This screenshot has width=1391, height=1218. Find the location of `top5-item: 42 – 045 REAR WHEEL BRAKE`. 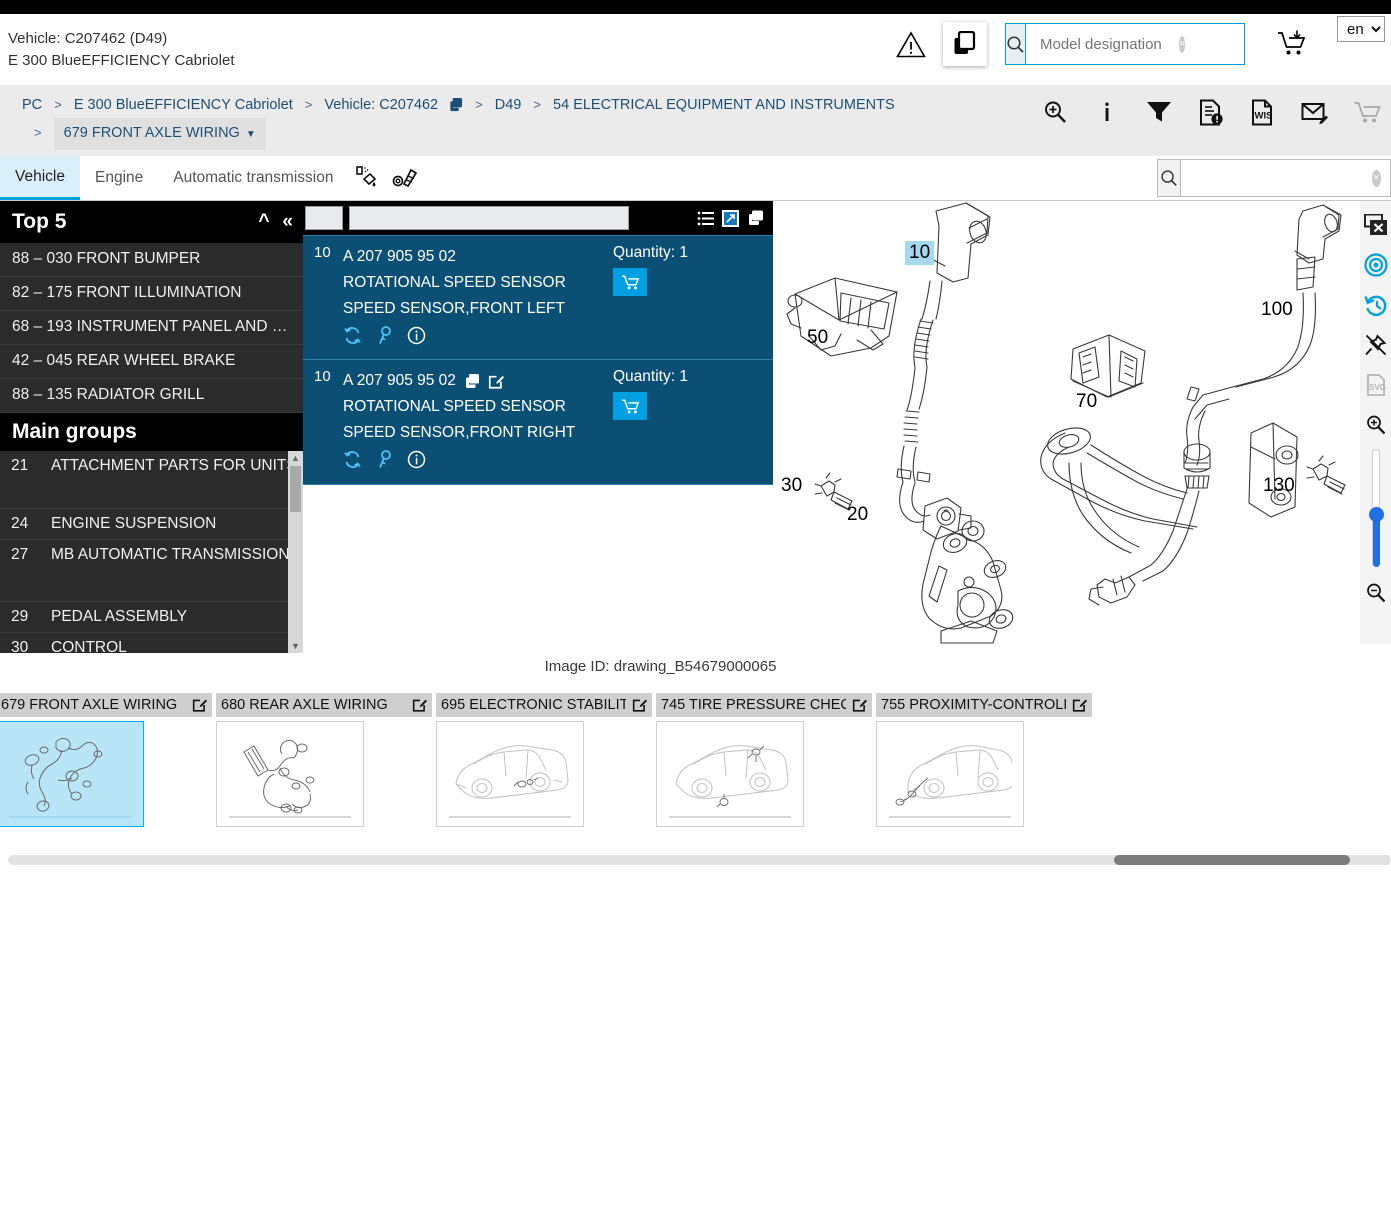

top5-item: 42 – 045 REAR WHEEL BRAKE is located at coordinates (151, 362).